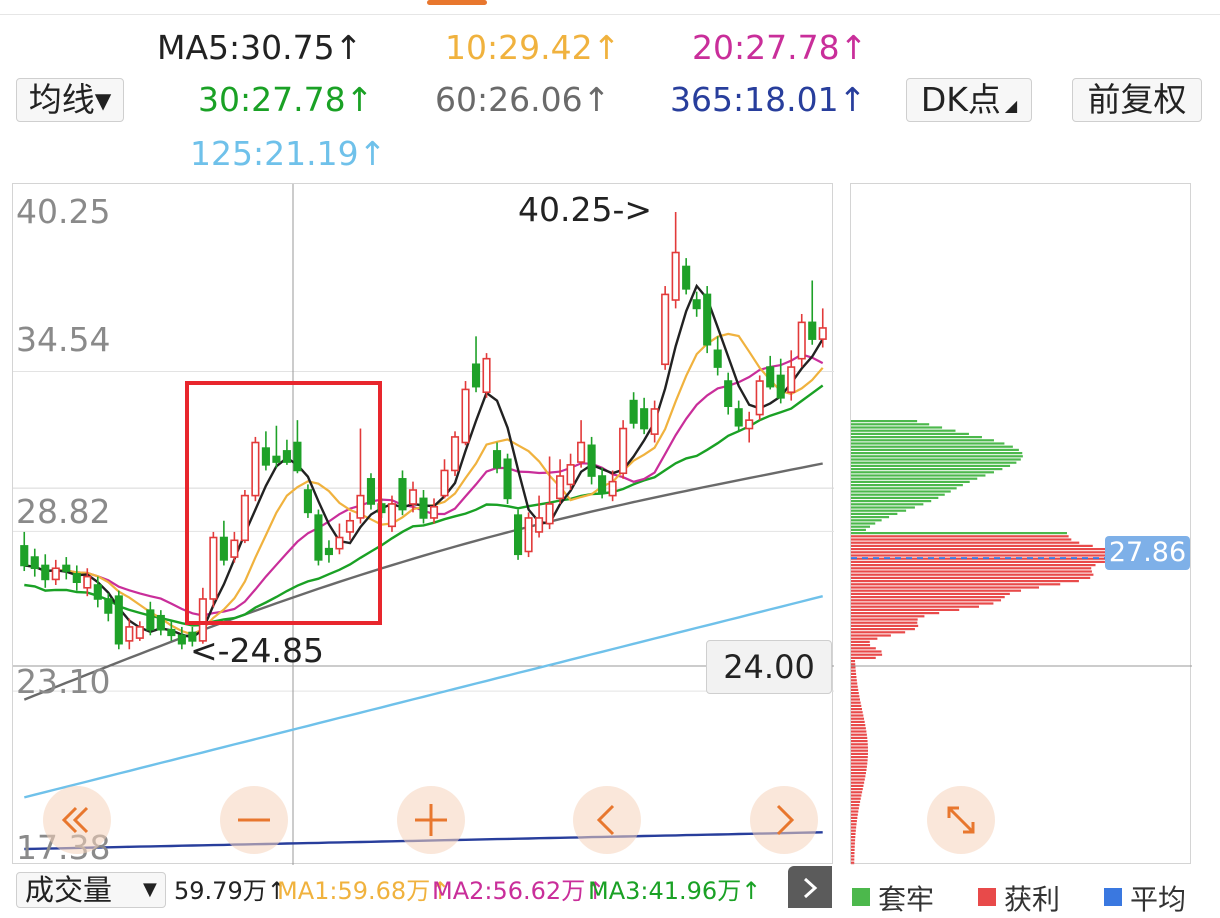 Image resolution: width=1220 pixels, height=918 pixels. I want to click on volume-indicator-dropdown: 成交量 ▼, so click(91, 890).